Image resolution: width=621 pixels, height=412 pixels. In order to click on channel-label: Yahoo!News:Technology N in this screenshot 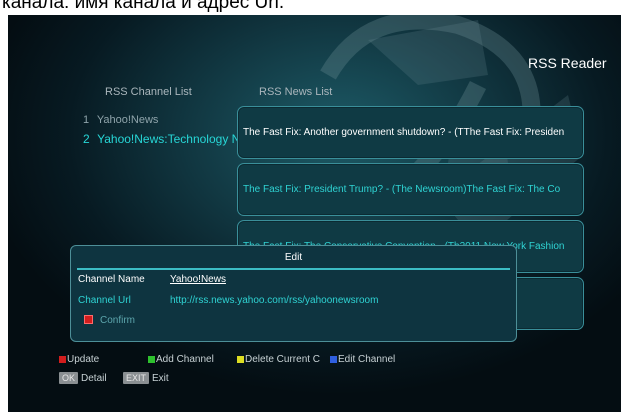, I will do `click(169, 139)`.